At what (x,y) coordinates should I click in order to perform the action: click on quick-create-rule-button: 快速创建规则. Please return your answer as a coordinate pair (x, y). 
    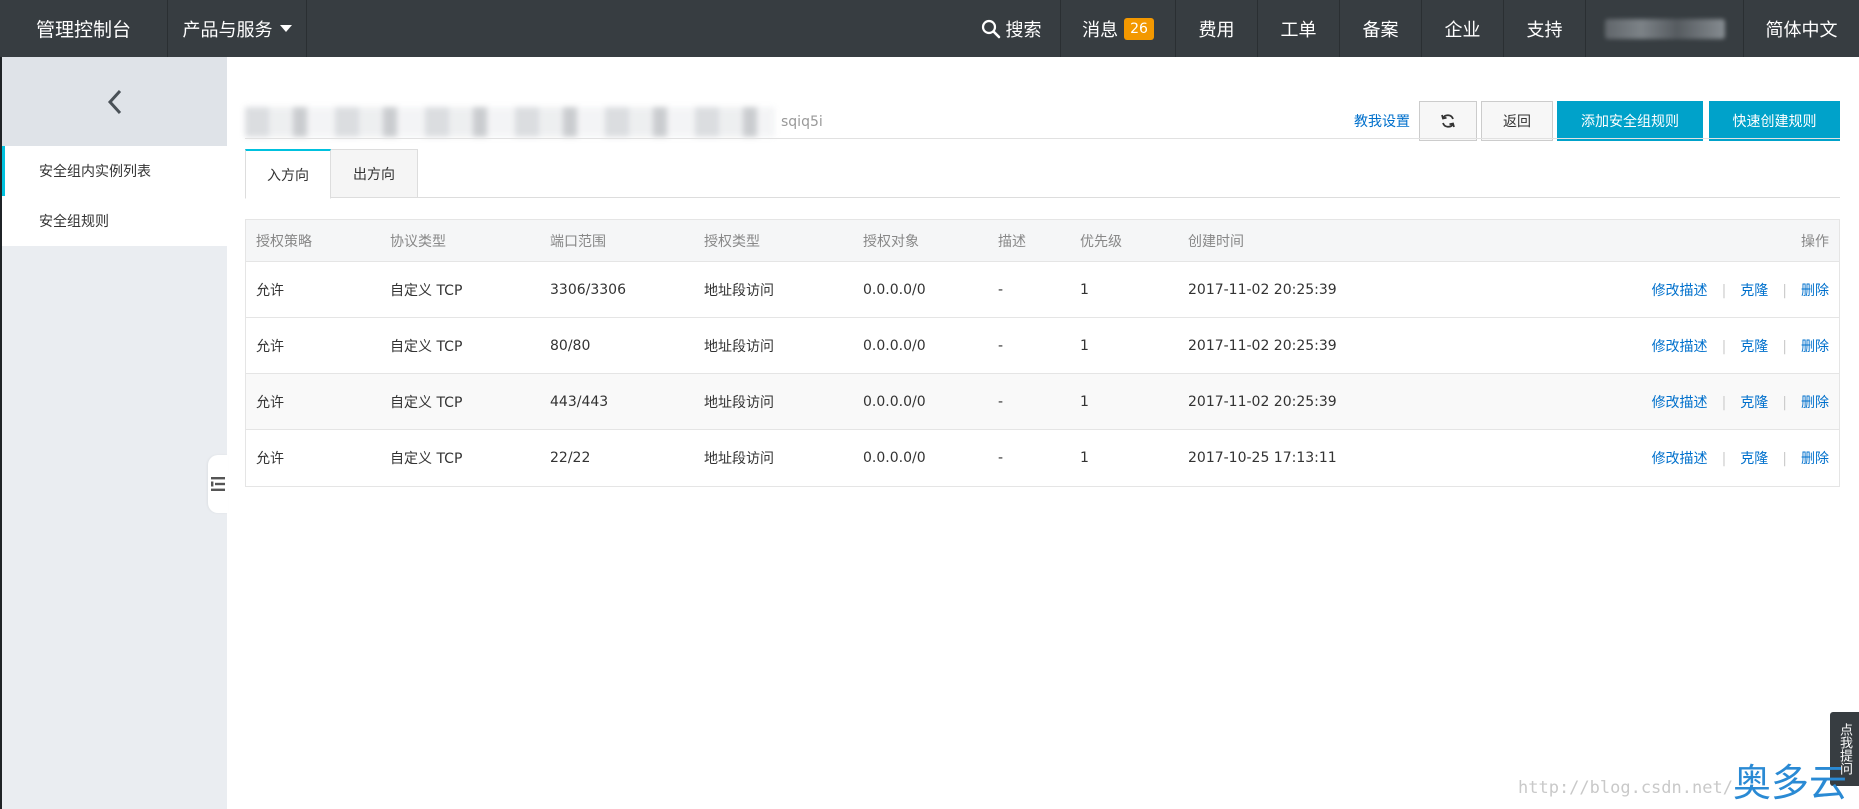
    Looking at the image, I should click on (1774, 121).